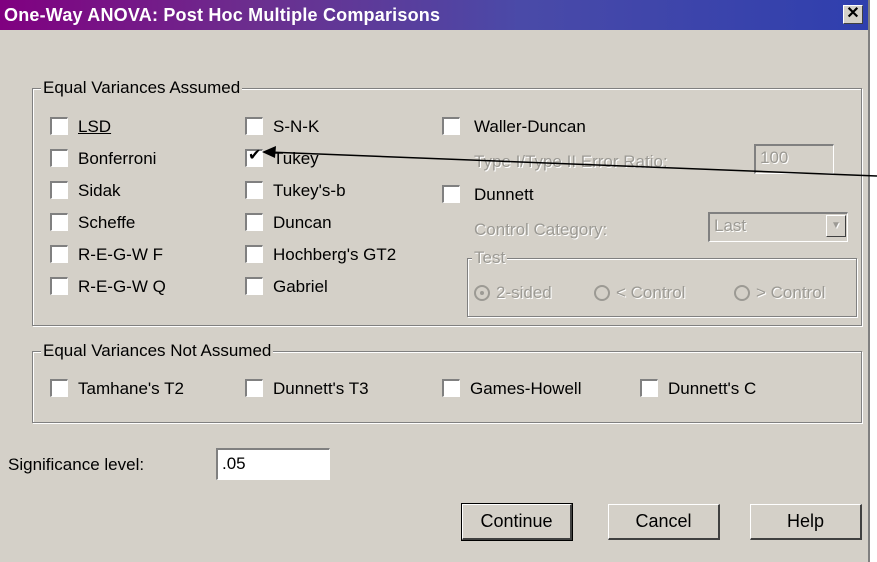 This screenshot has width=877, height=562. What do you see at coordinates (269, 152) in the screenshot?
I see `arrow-head` at bounding box center [269, 152].